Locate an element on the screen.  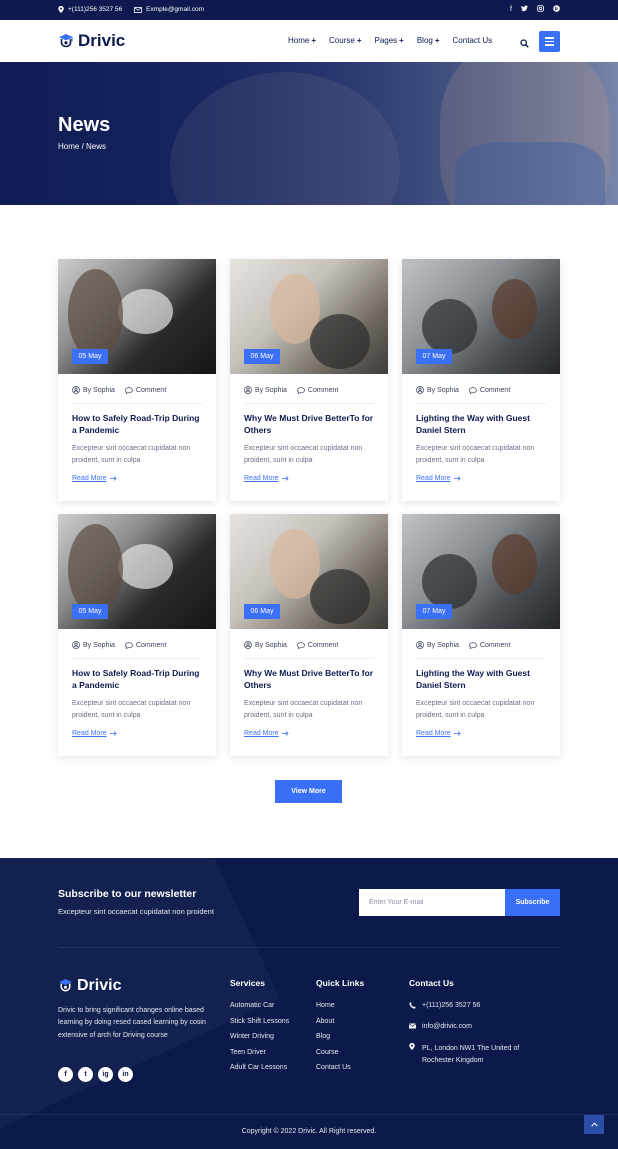
footer-quick-title: Quick Links is located at coordinates (340, 983).